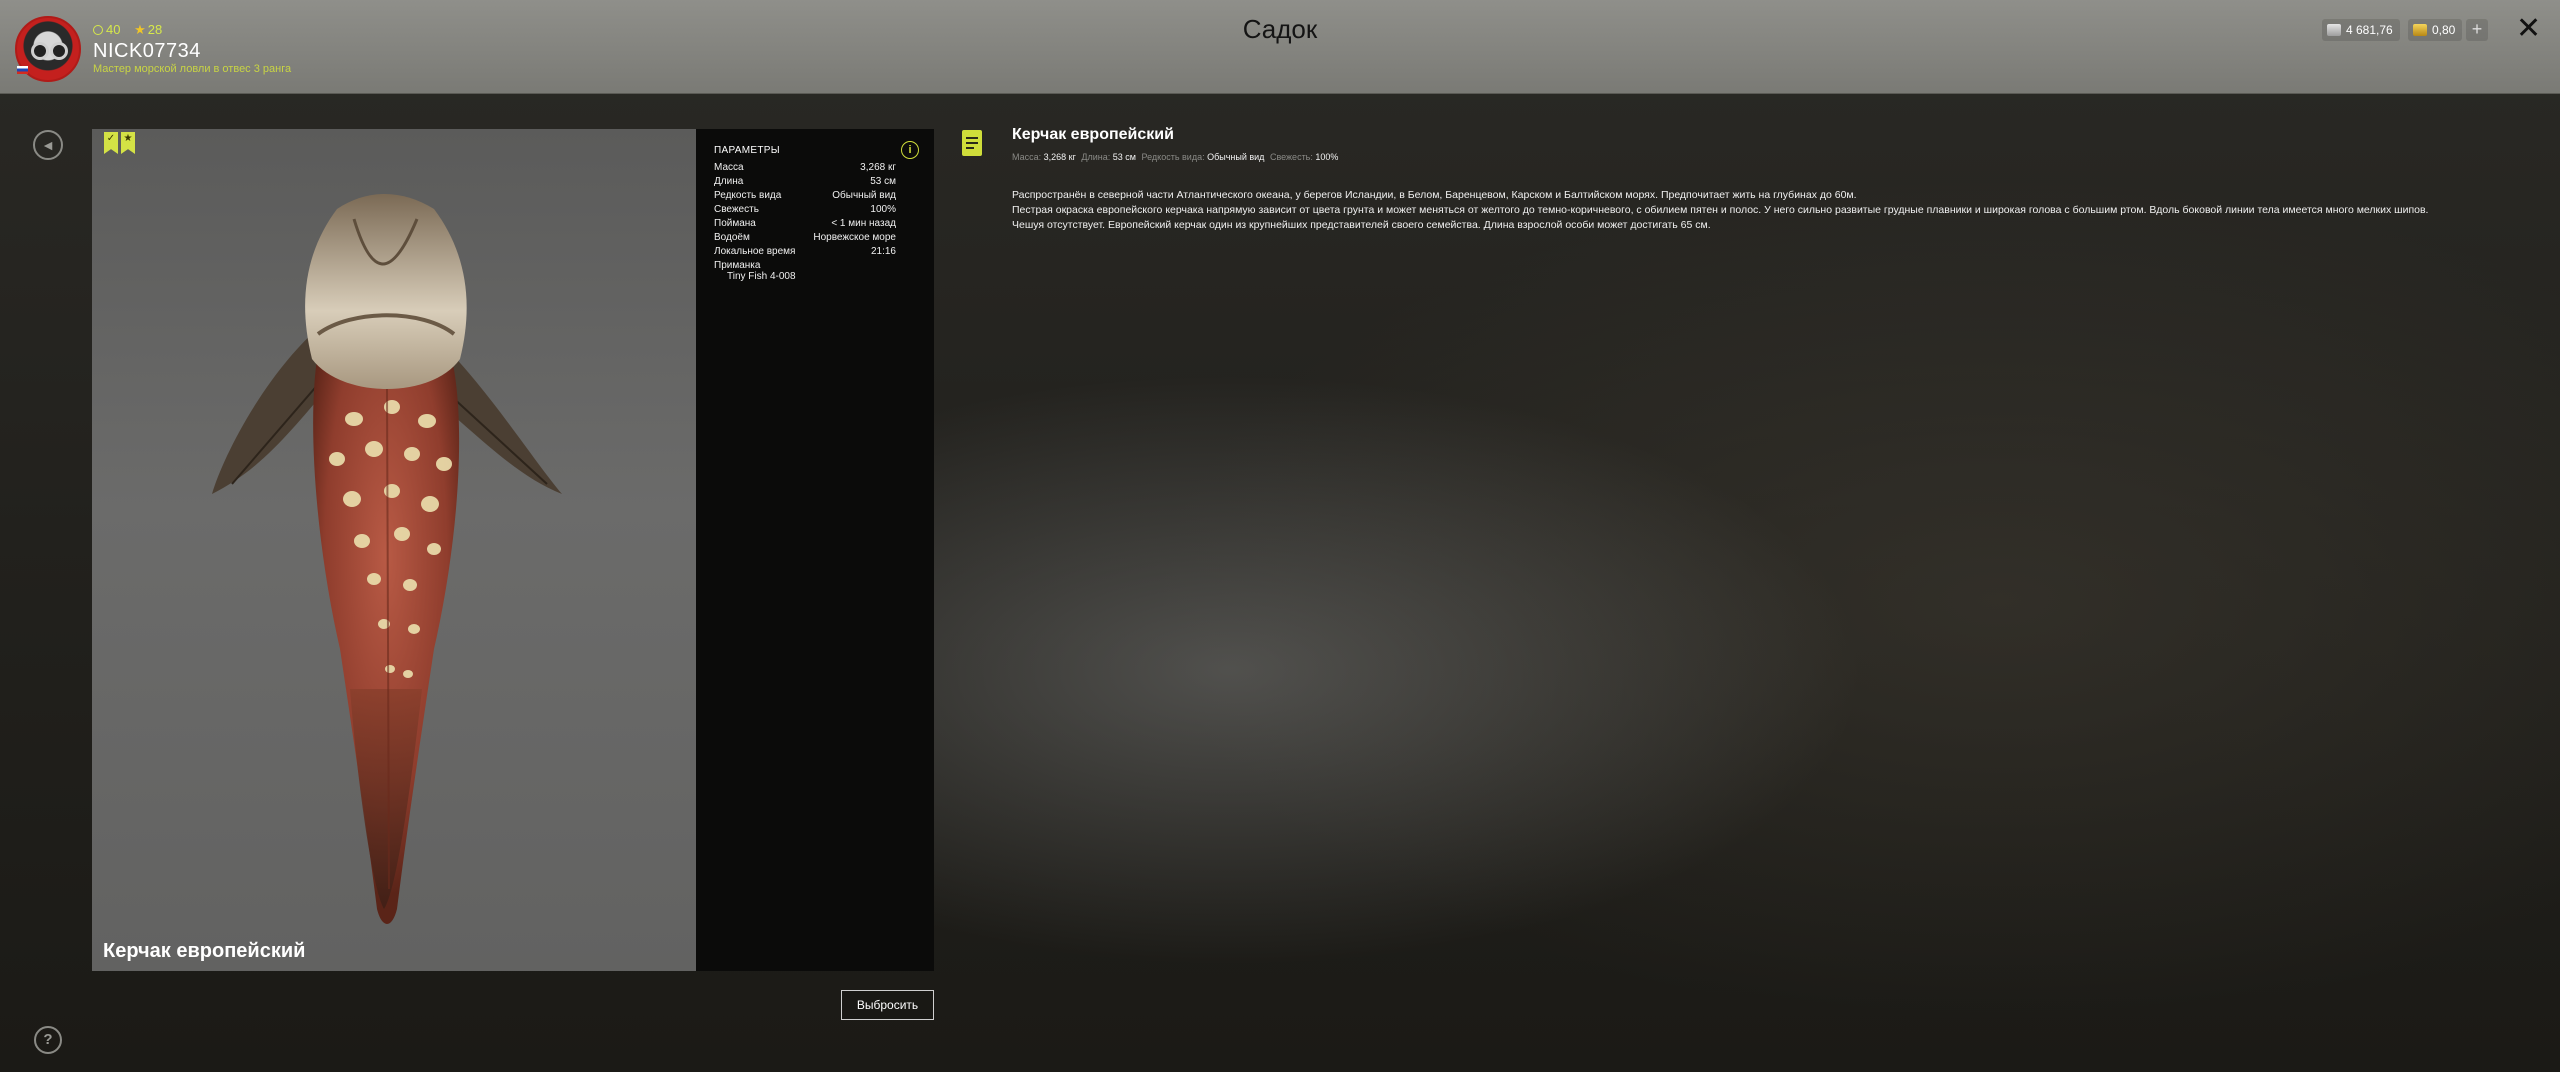 The image size is (2560, 1072). I want to click on discard-button: Выбросить, so click(887, 1005).